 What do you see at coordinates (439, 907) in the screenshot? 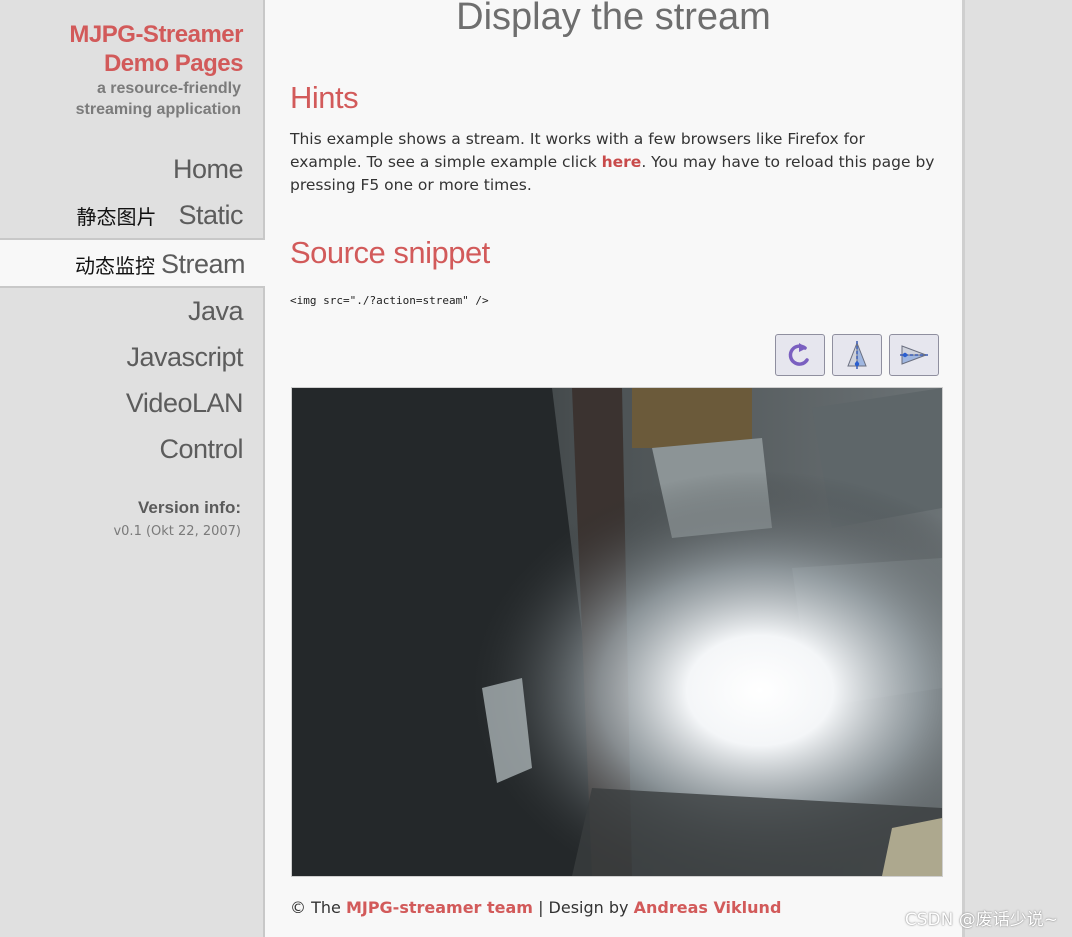
I see `team-link: MJPG-streamer team` at bounding box center [439, 907].